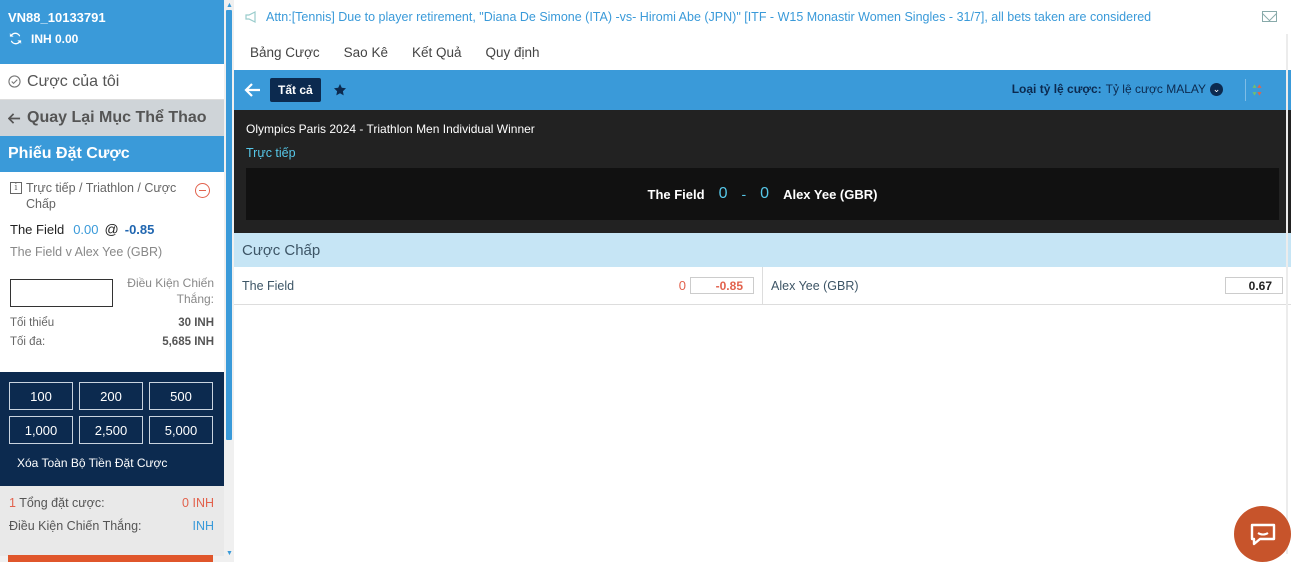 This screenshot has width=1291, height=562. Describe the element at coordinates (202, 190) in the screenshot. I see `remove-bet-icon` at that location.